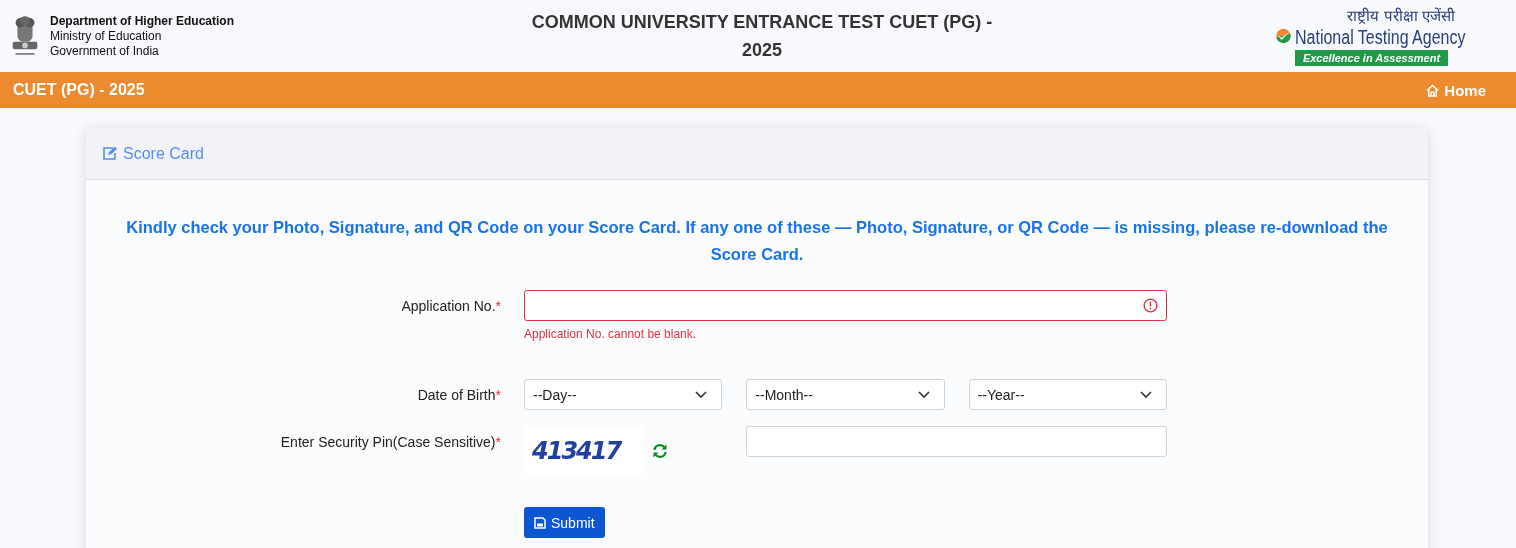  What do you see at coordinates (956, 441) in the screenshot?
I see `security-pin-field` at bounding box center [956, 441].